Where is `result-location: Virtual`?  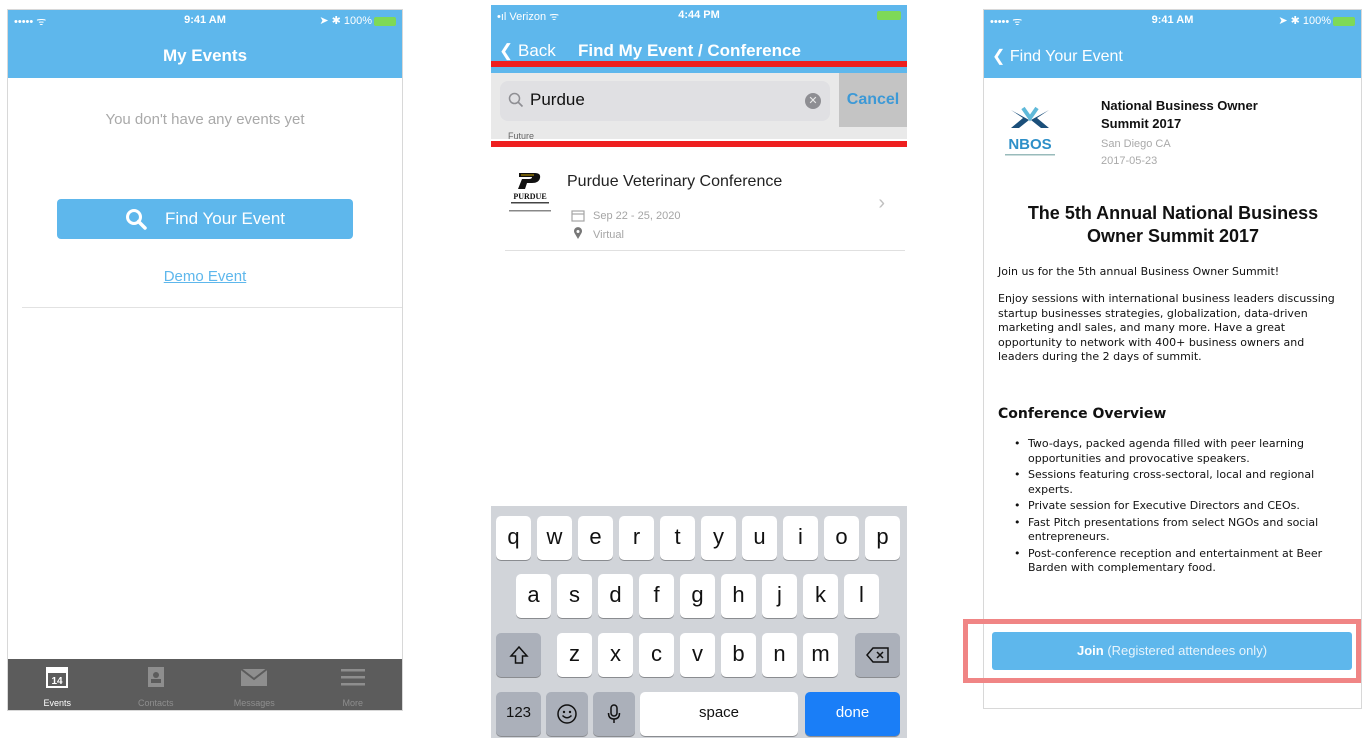
result-location: Virtual is located at coordinates (608, 235).